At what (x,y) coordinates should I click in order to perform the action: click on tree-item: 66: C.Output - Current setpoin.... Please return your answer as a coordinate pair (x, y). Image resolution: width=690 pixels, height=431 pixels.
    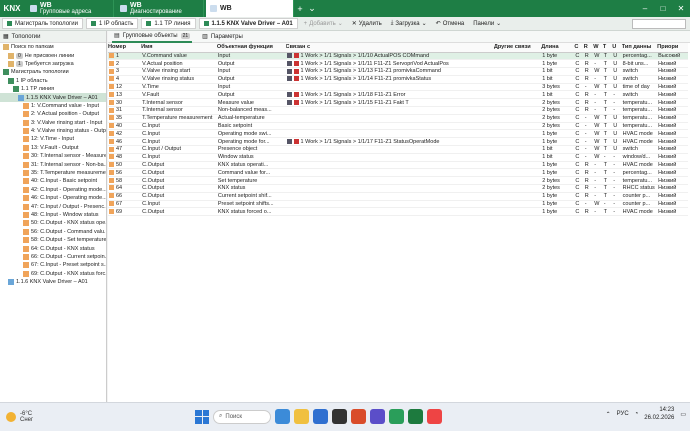
    Looking at the image, I should click on (53, 257).